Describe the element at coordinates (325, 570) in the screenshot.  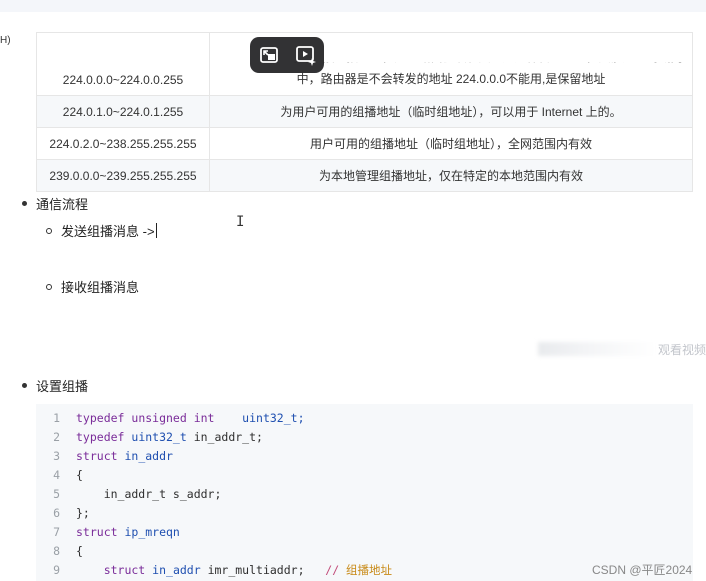
I see `code-token: //` at that location.